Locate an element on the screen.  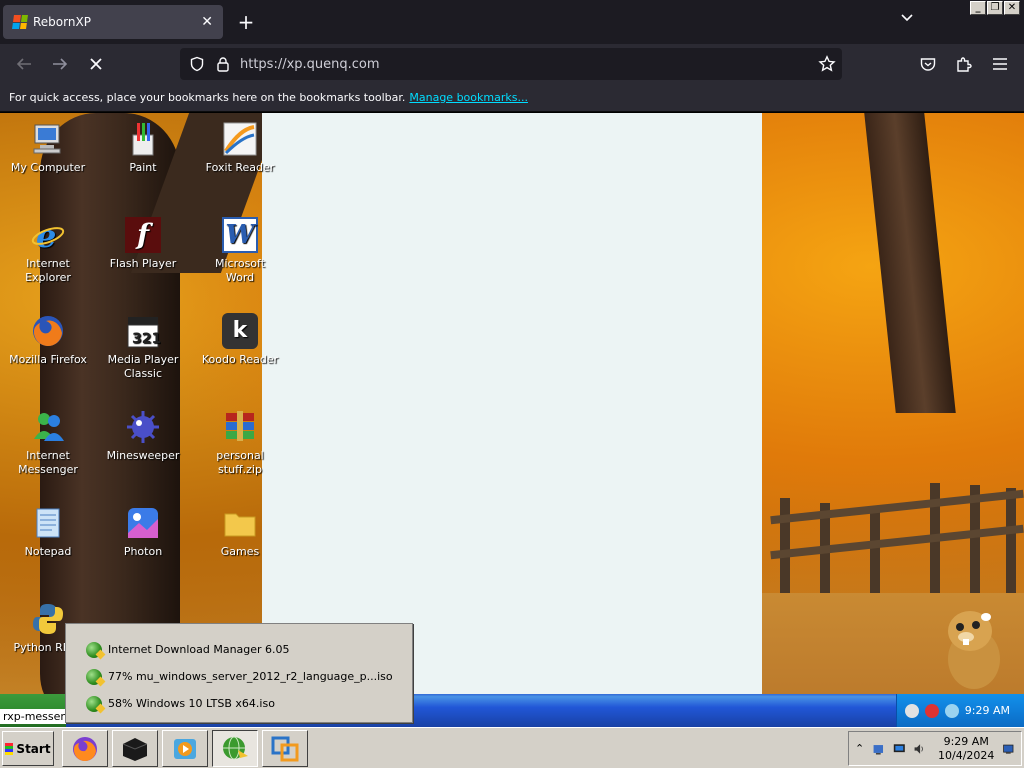
desktop-icon-internet-explorer: e Internet Explorer is located at coordinates (48, 251).